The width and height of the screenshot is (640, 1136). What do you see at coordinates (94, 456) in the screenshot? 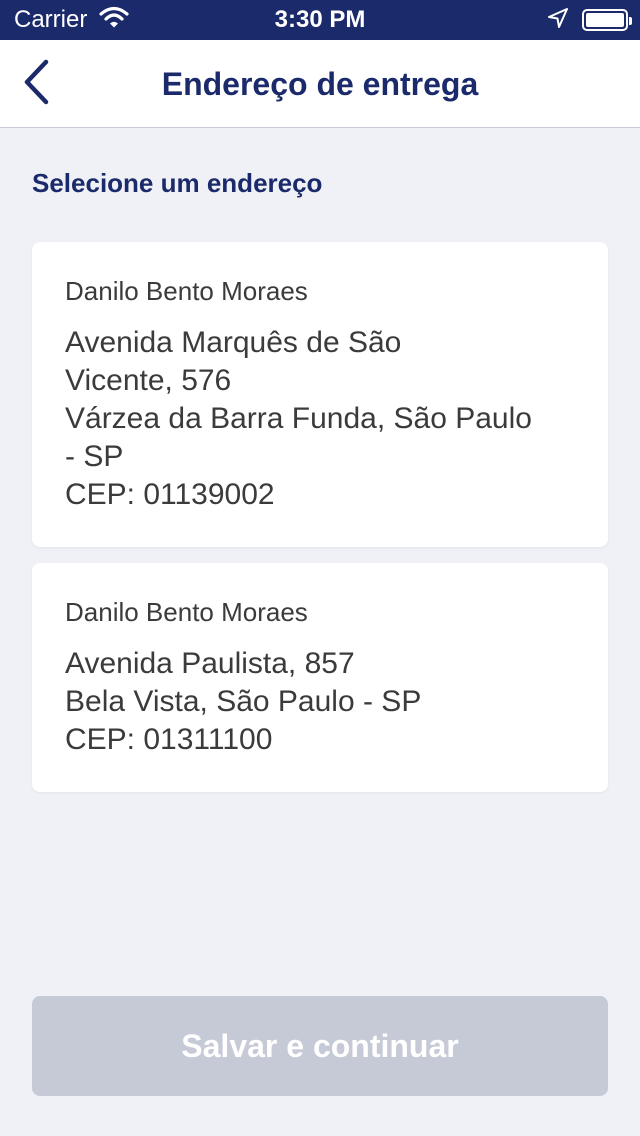
I see `address-line: - SP` at bounding box center [94, 456].